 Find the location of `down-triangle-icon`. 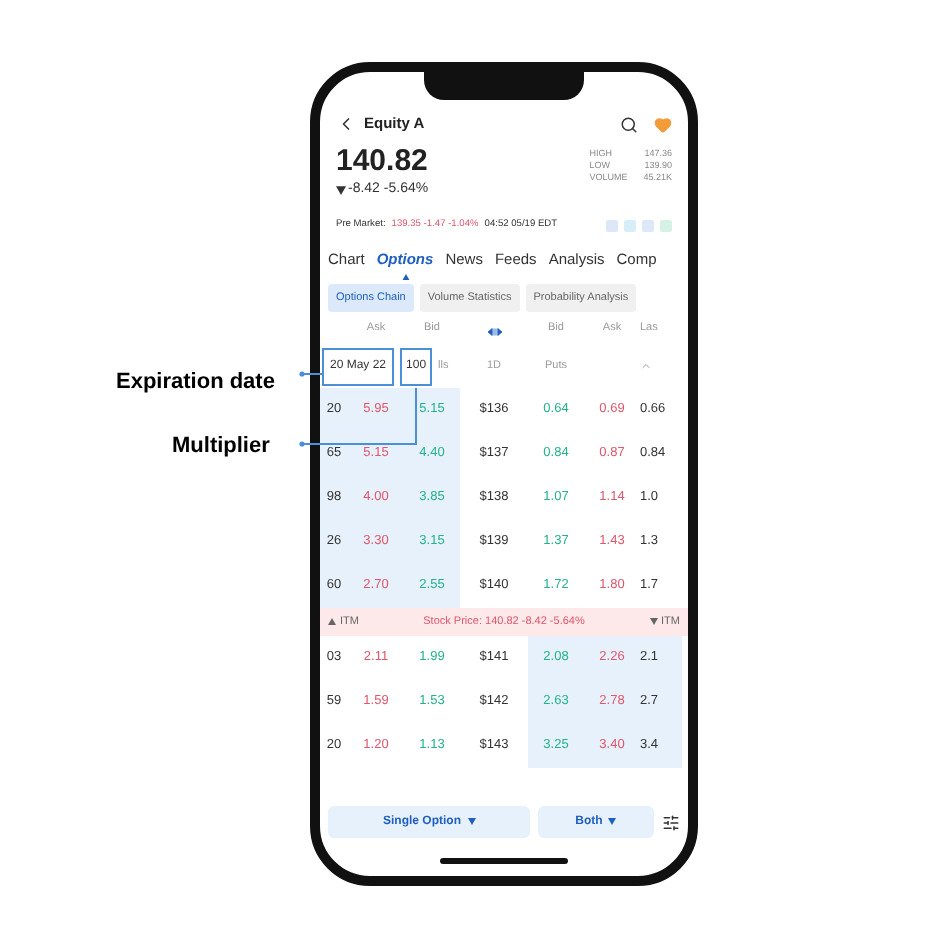

down-triangle-icon is located at coordinates (653, 622).